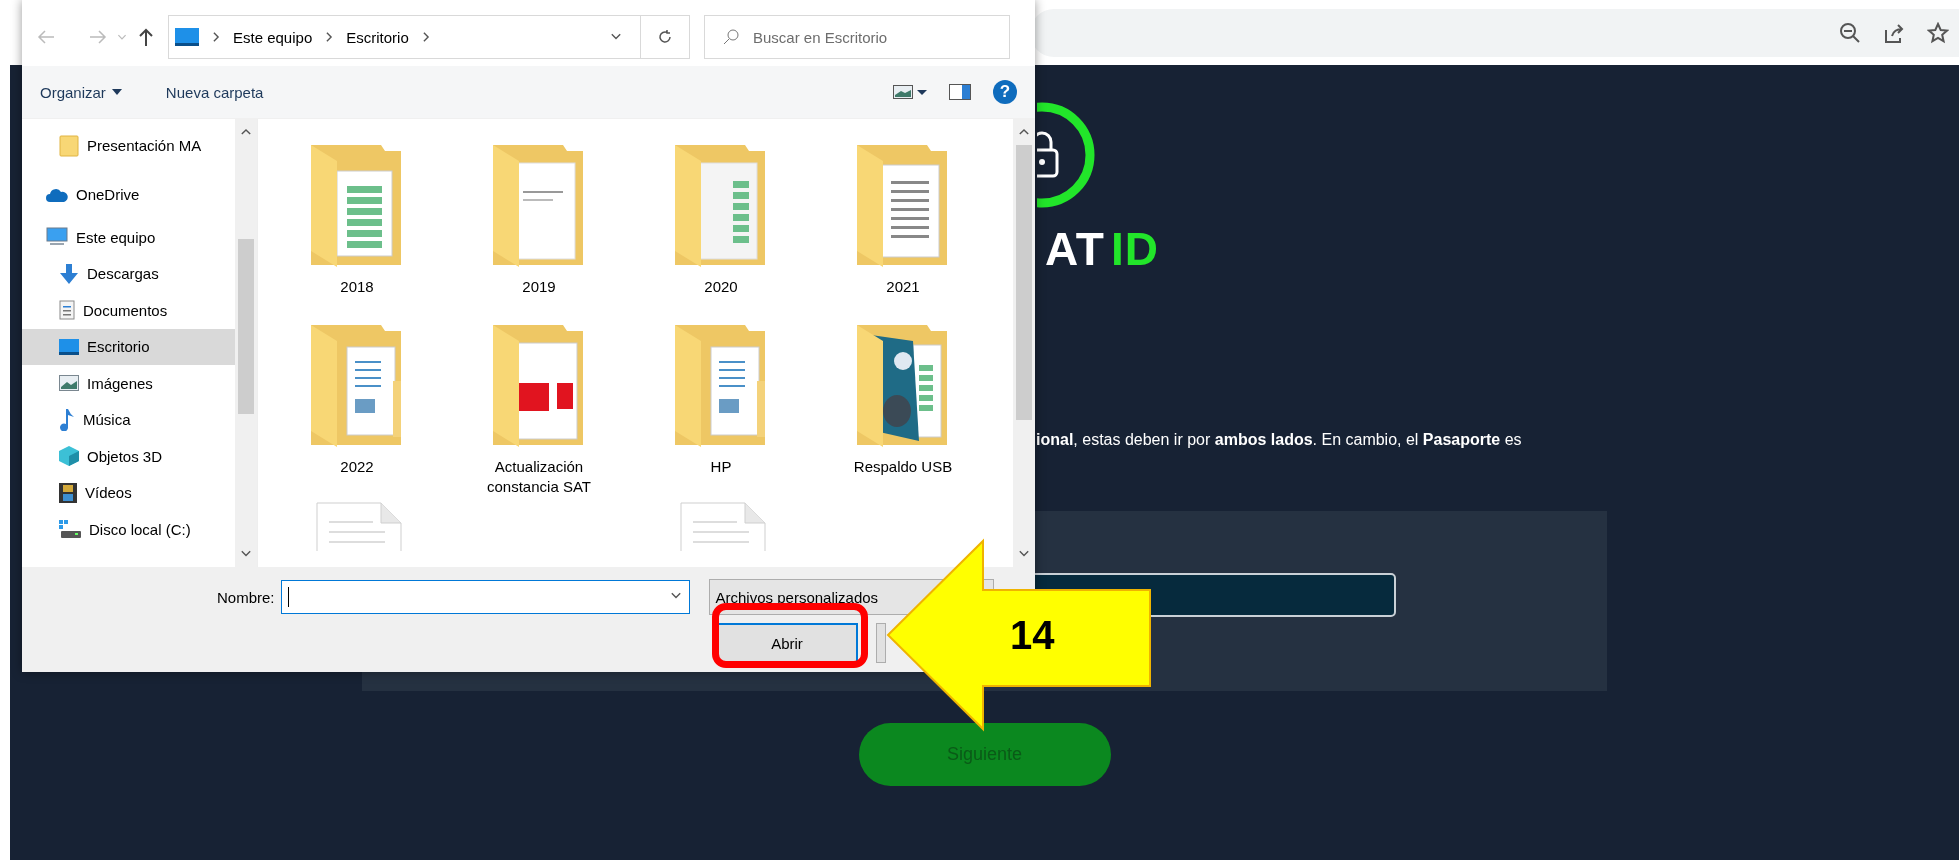 This screenshot has height=860, width=1959. I want to click on sidebar-item: Vídeos, so click(128, 492).